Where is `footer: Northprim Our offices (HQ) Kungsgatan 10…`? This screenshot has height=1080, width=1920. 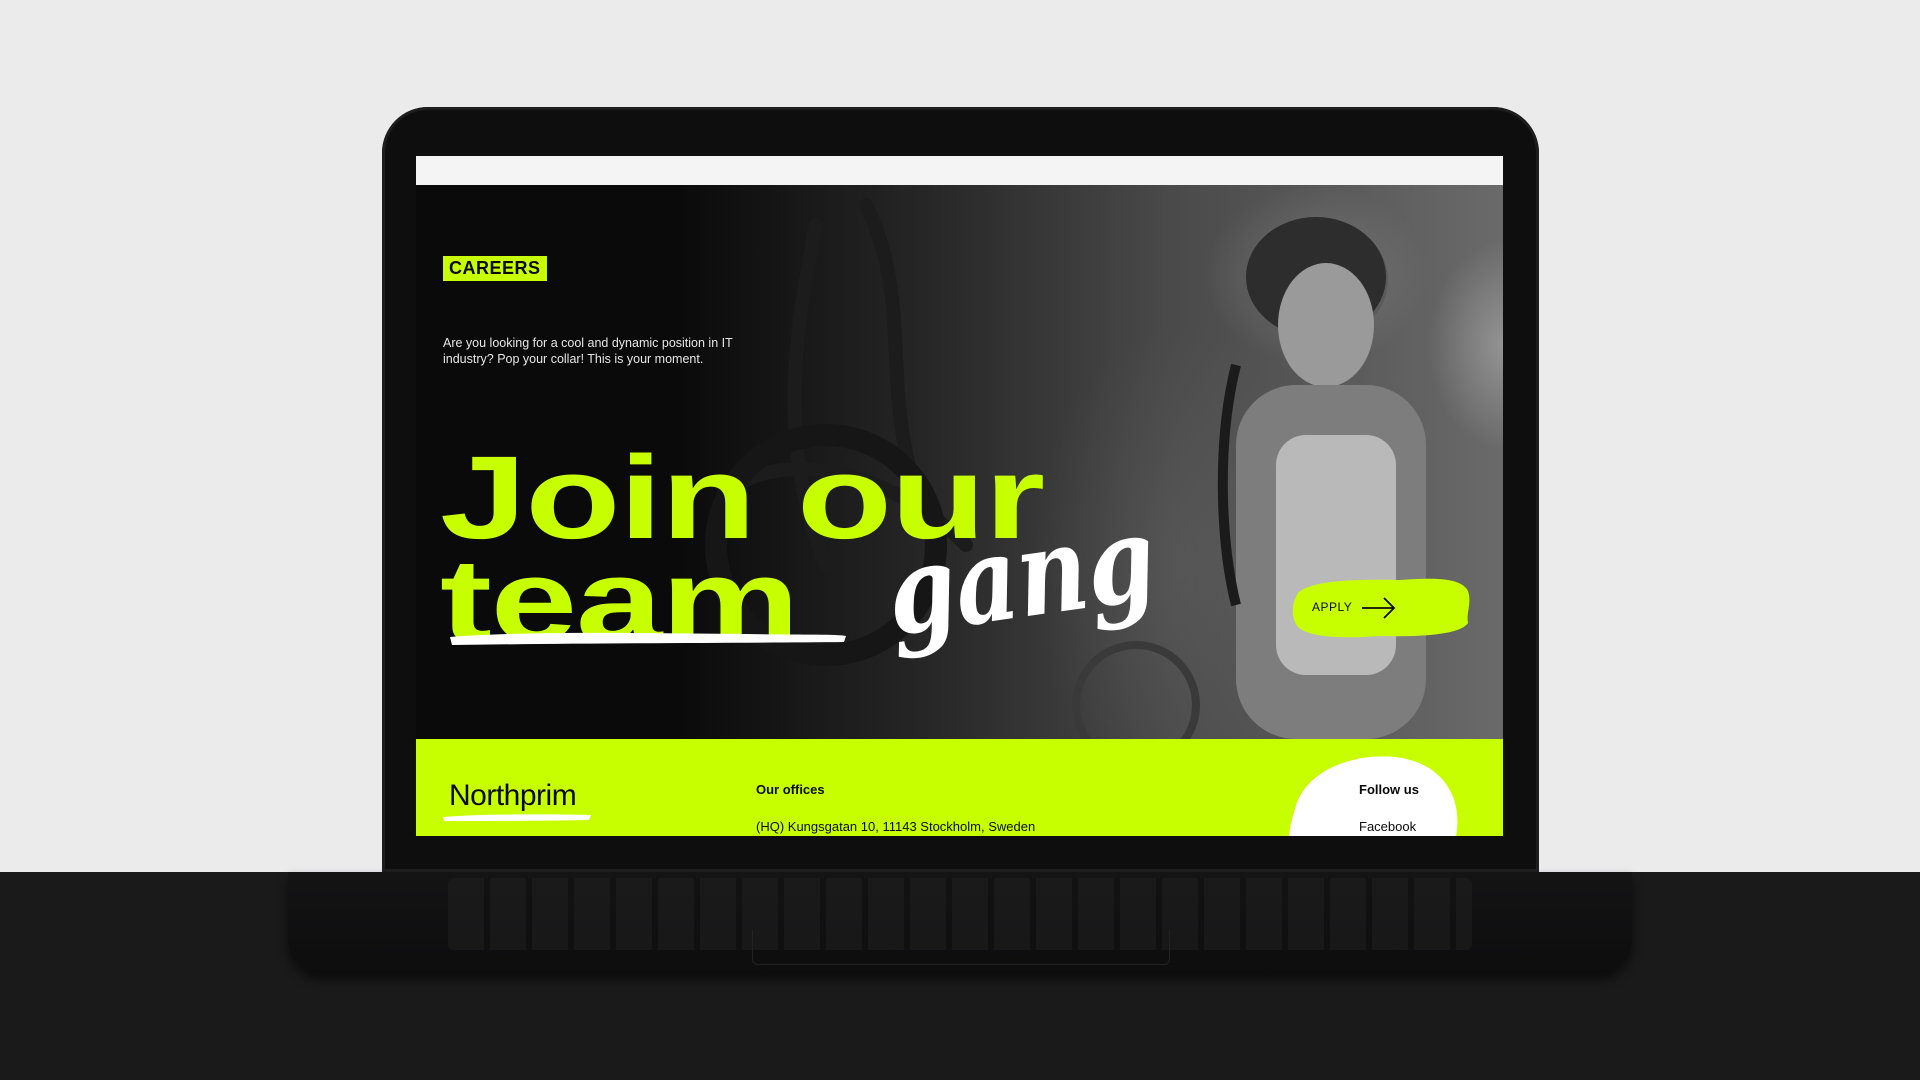
footer: Northprim Our offices (HQ) Kungsgatan 10… is located at coordinates (959, 787).